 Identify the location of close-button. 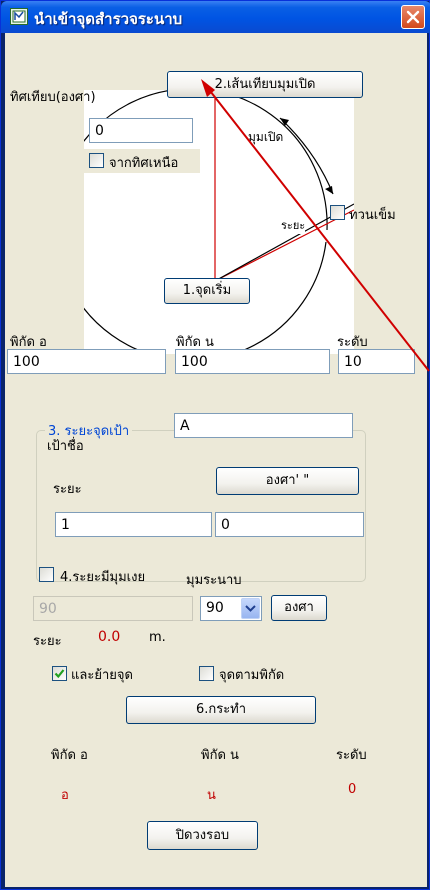
(413, 17).